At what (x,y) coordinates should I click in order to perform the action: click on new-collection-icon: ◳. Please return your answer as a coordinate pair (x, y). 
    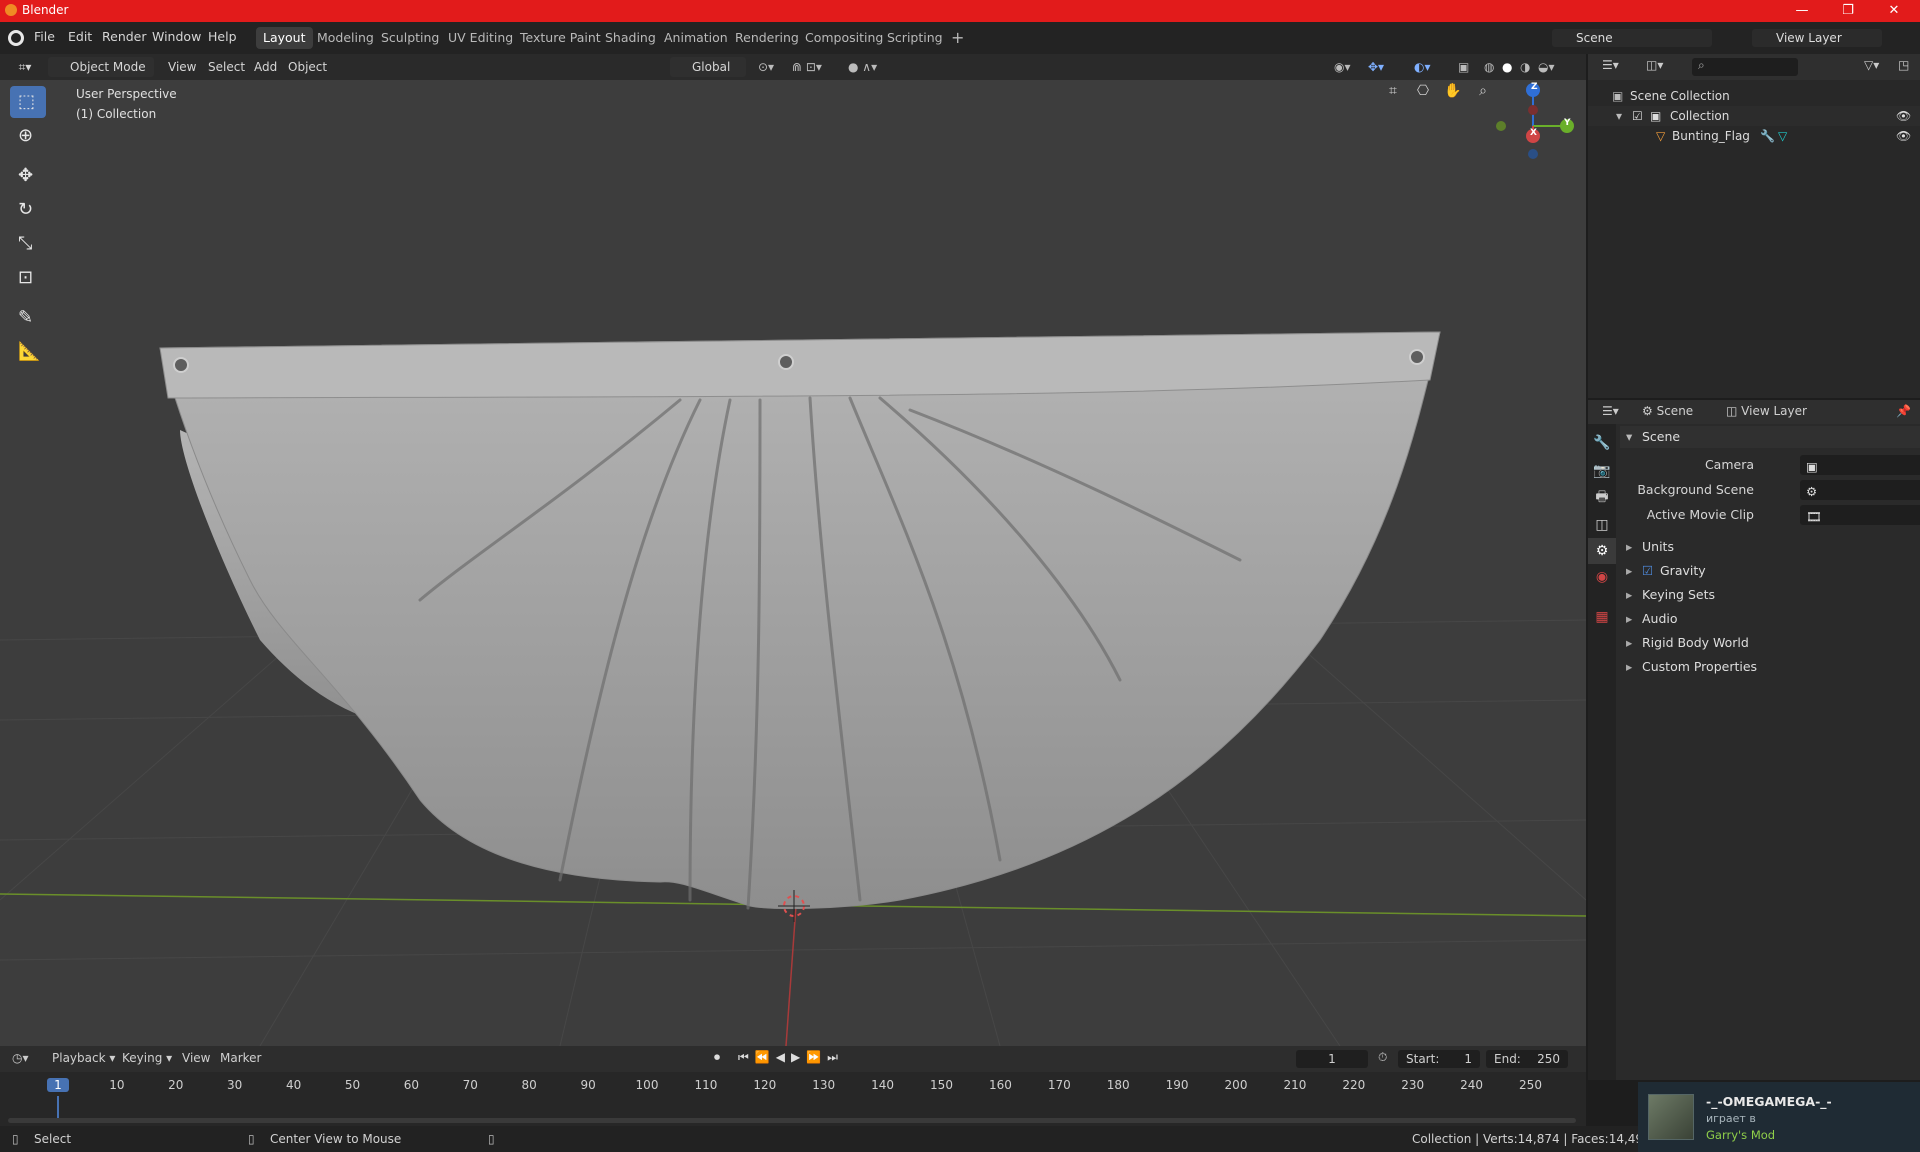
    Looking at the image, I should click on (1903, 65).